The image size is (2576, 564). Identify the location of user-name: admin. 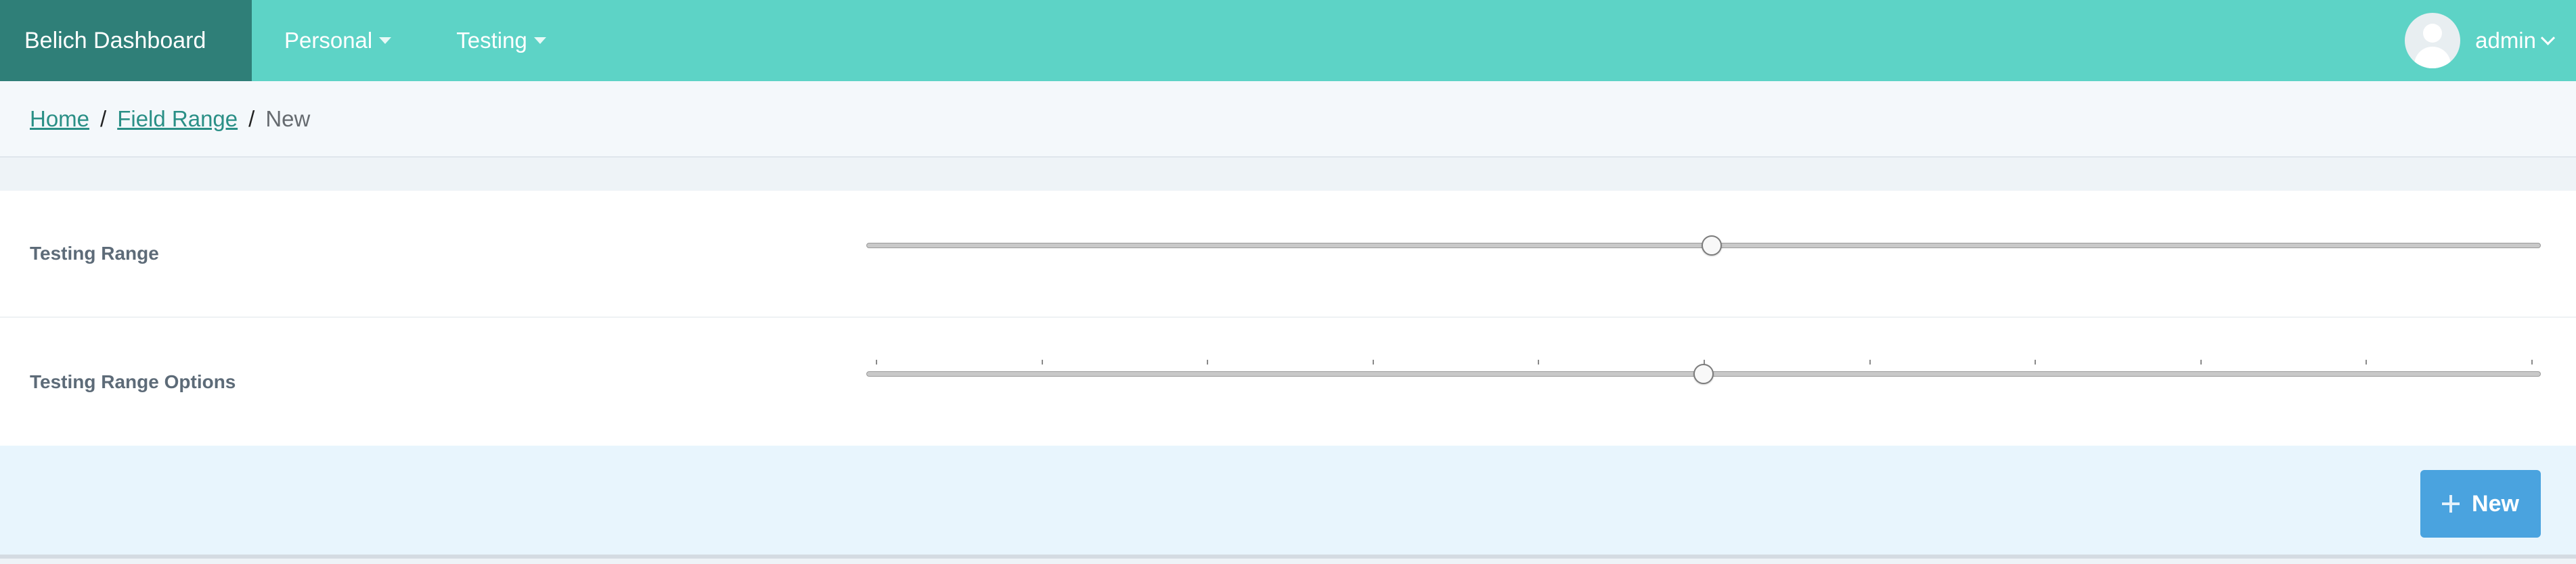
(2505, 41).